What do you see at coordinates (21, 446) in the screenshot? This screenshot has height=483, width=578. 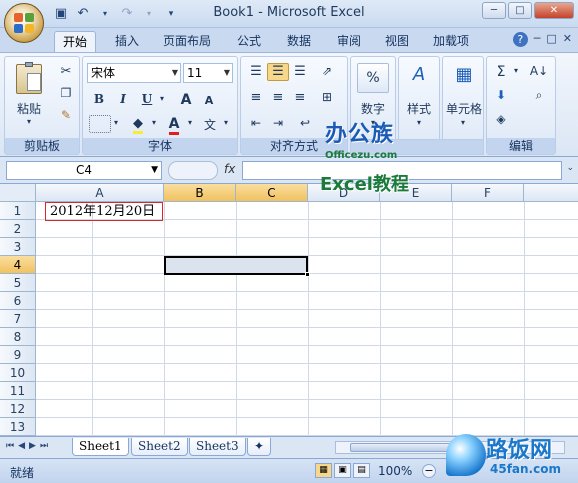 I see `prev-sheet-icon: ◀` at bounding box center [21, 446].